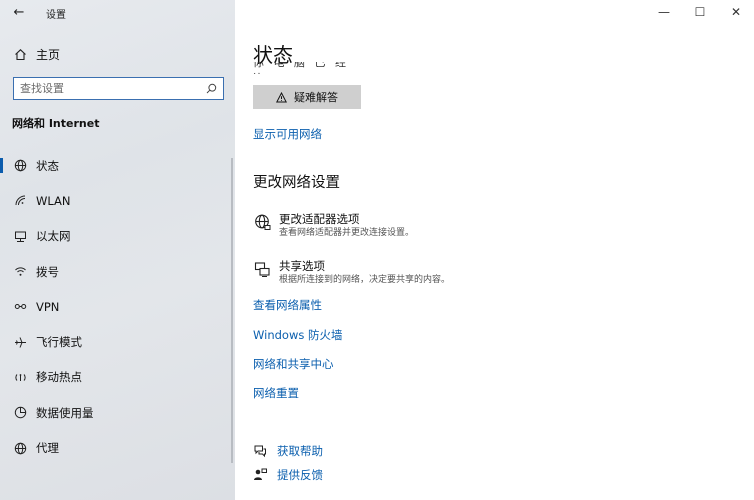 The height and width of the screenshot is (500, 754). I want to click on window-controls: — ☐ ✕, so click(700, 13).